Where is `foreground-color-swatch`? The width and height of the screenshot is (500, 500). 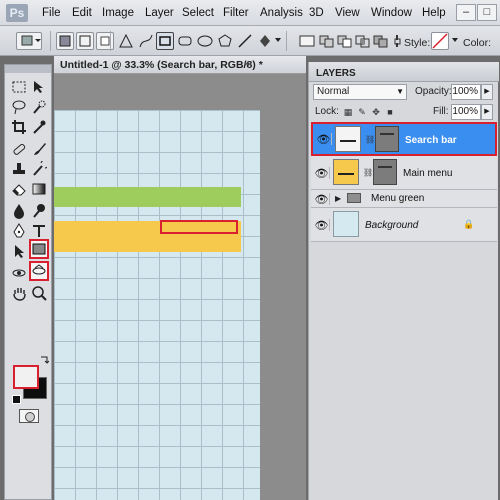 foreground-color-swatch is located at coordinates (26, 377).